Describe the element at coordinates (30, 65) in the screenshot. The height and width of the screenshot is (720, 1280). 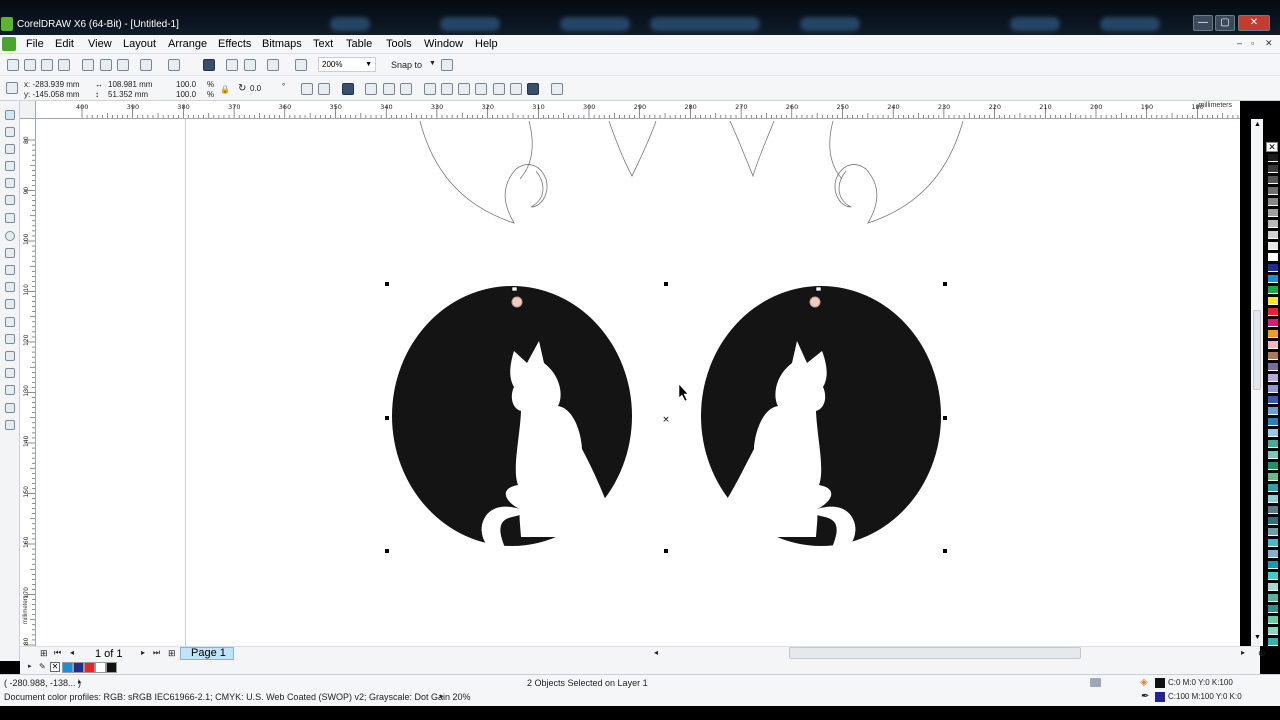
I see `open-icon` at that location.